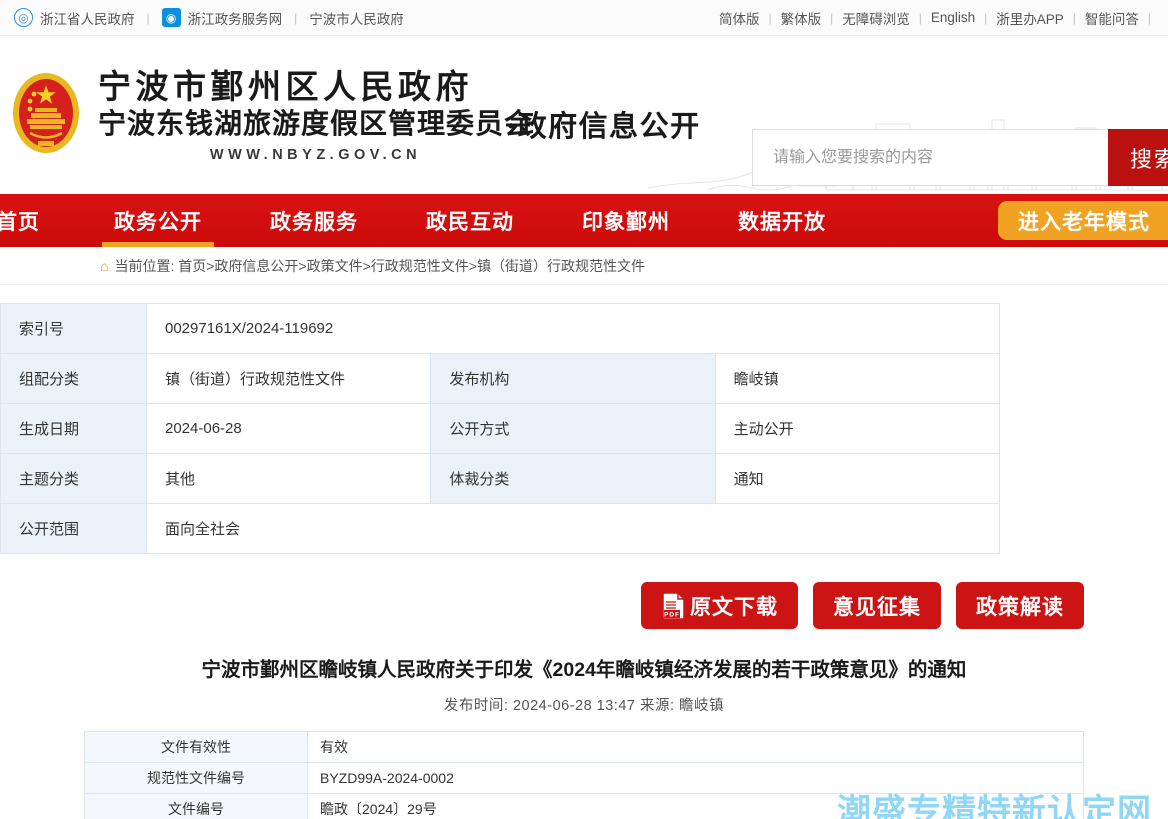  I want to click on table-row: 公开范围 面向全社会, so click(500, 528).